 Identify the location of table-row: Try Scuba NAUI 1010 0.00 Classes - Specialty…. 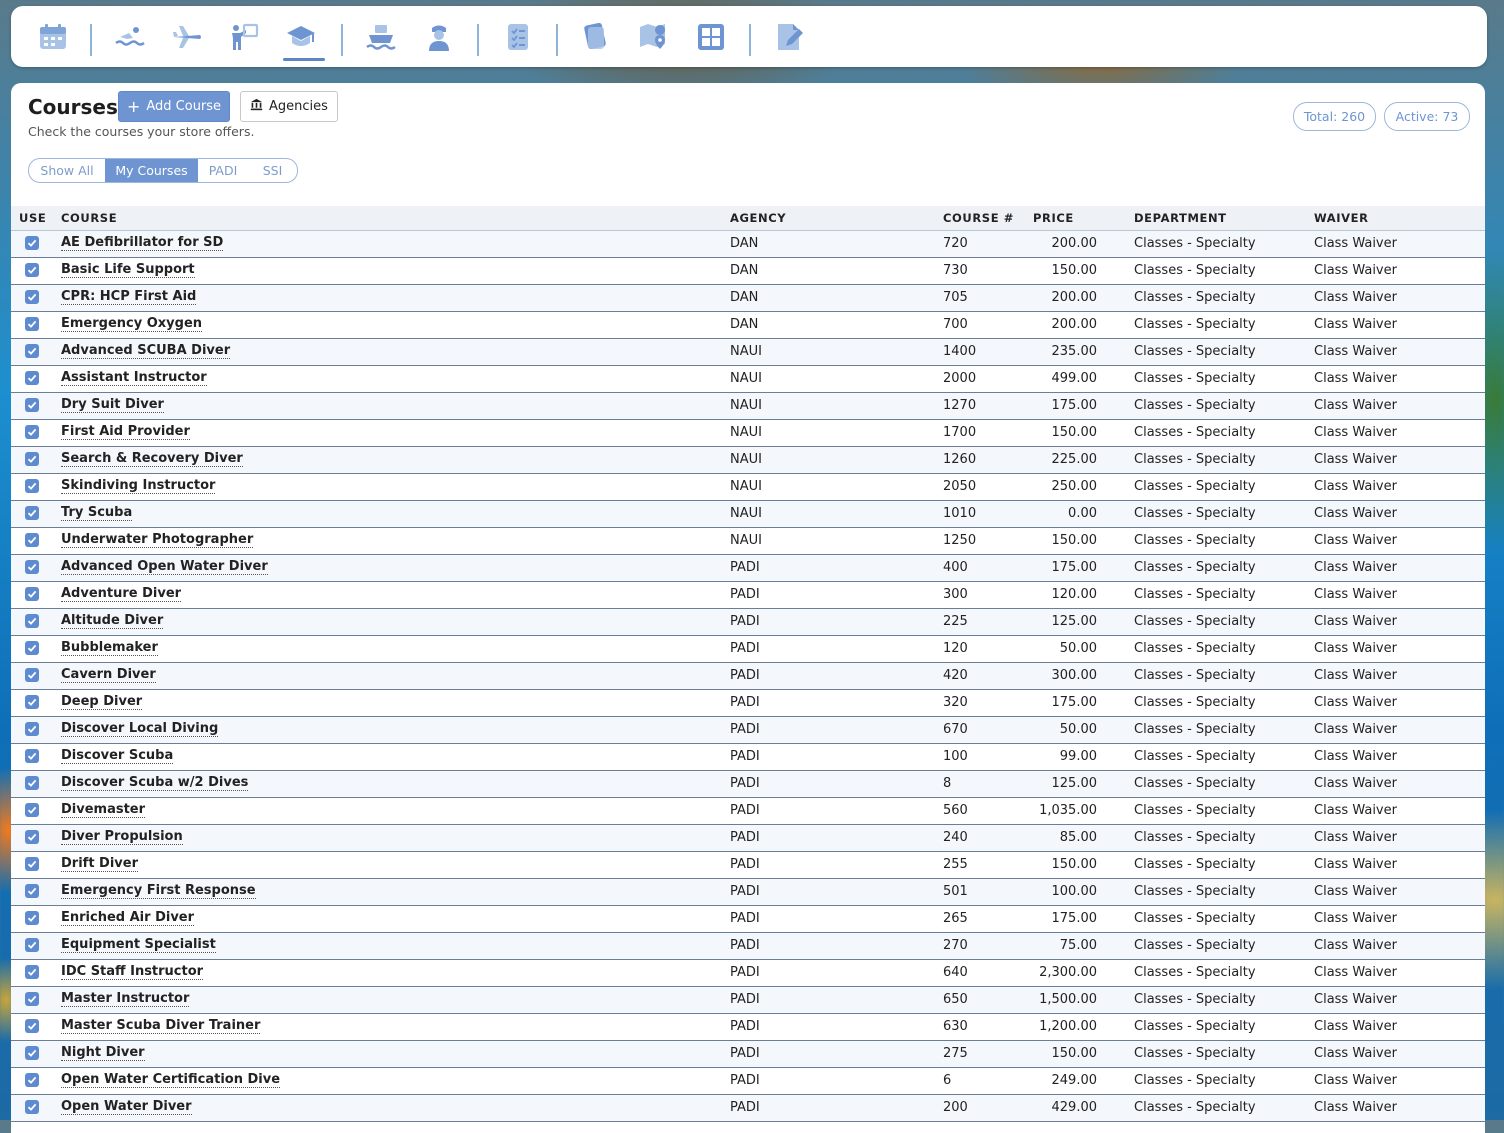
(748, 514).